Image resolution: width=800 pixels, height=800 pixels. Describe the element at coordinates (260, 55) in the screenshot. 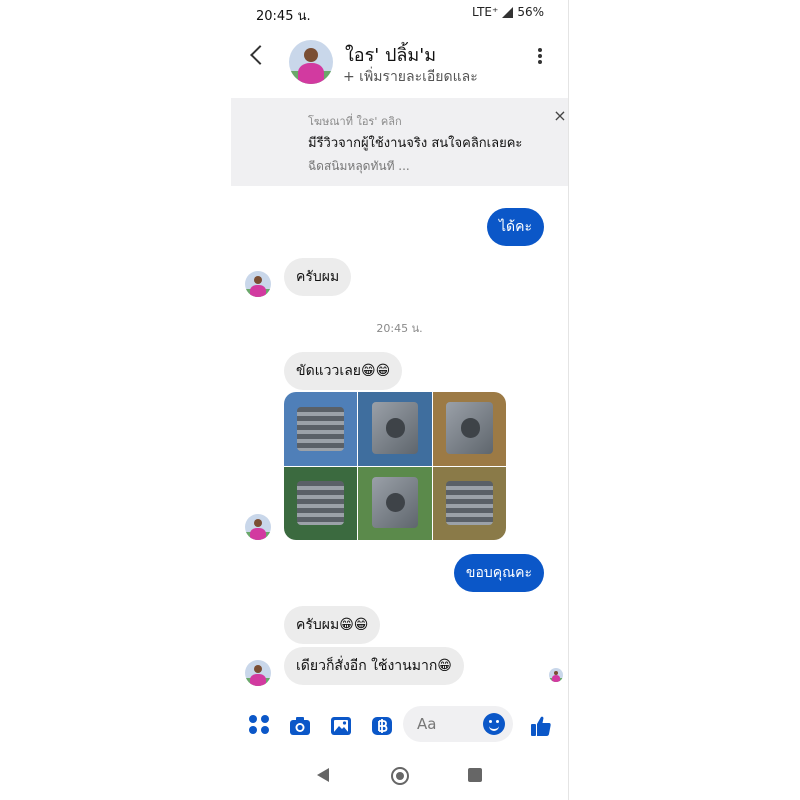

I see `back-icon` at that location.